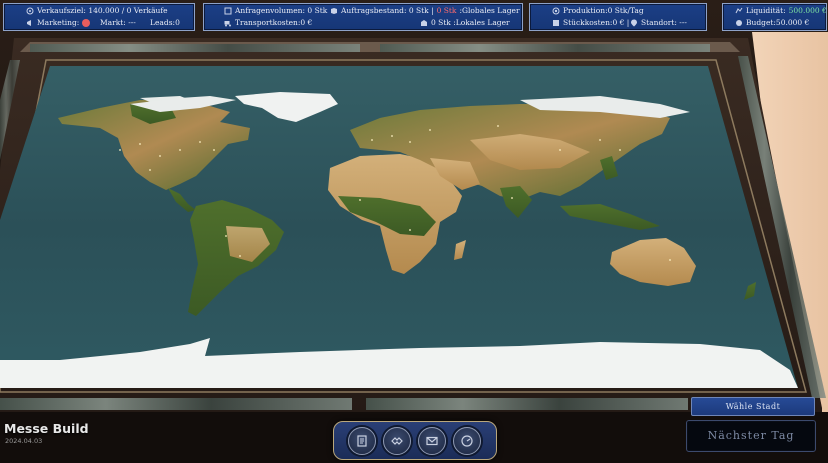  I want to click on order-stock: Auftragsbestand: 0 Stk |, so click(387, 10).